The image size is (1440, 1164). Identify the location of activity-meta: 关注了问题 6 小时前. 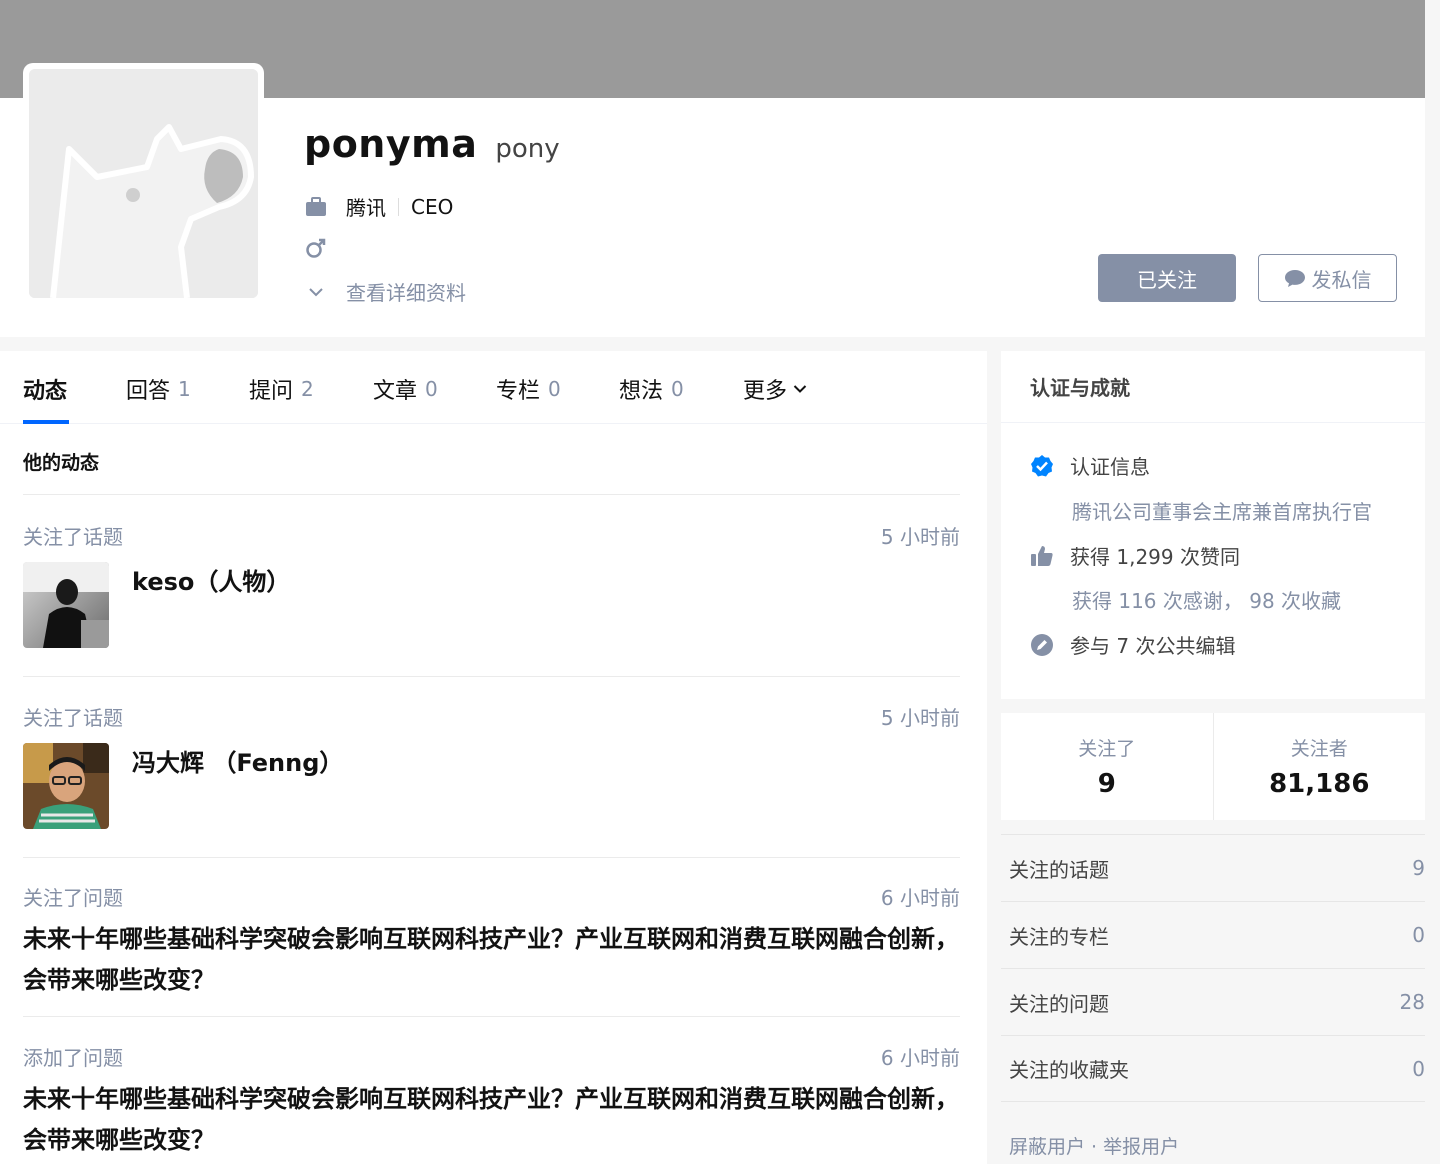
(491, 896).